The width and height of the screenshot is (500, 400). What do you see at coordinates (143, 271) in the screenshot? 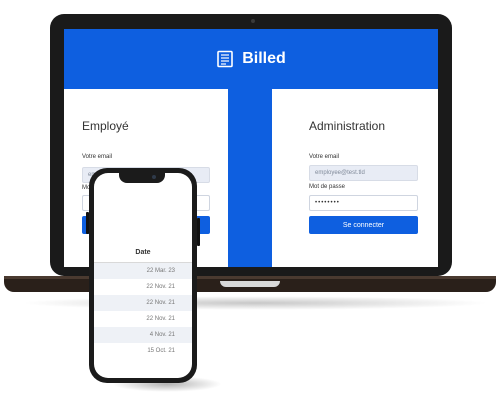
I see `bill-row: 22 Mar. 23` at bounding box center [143, 271].